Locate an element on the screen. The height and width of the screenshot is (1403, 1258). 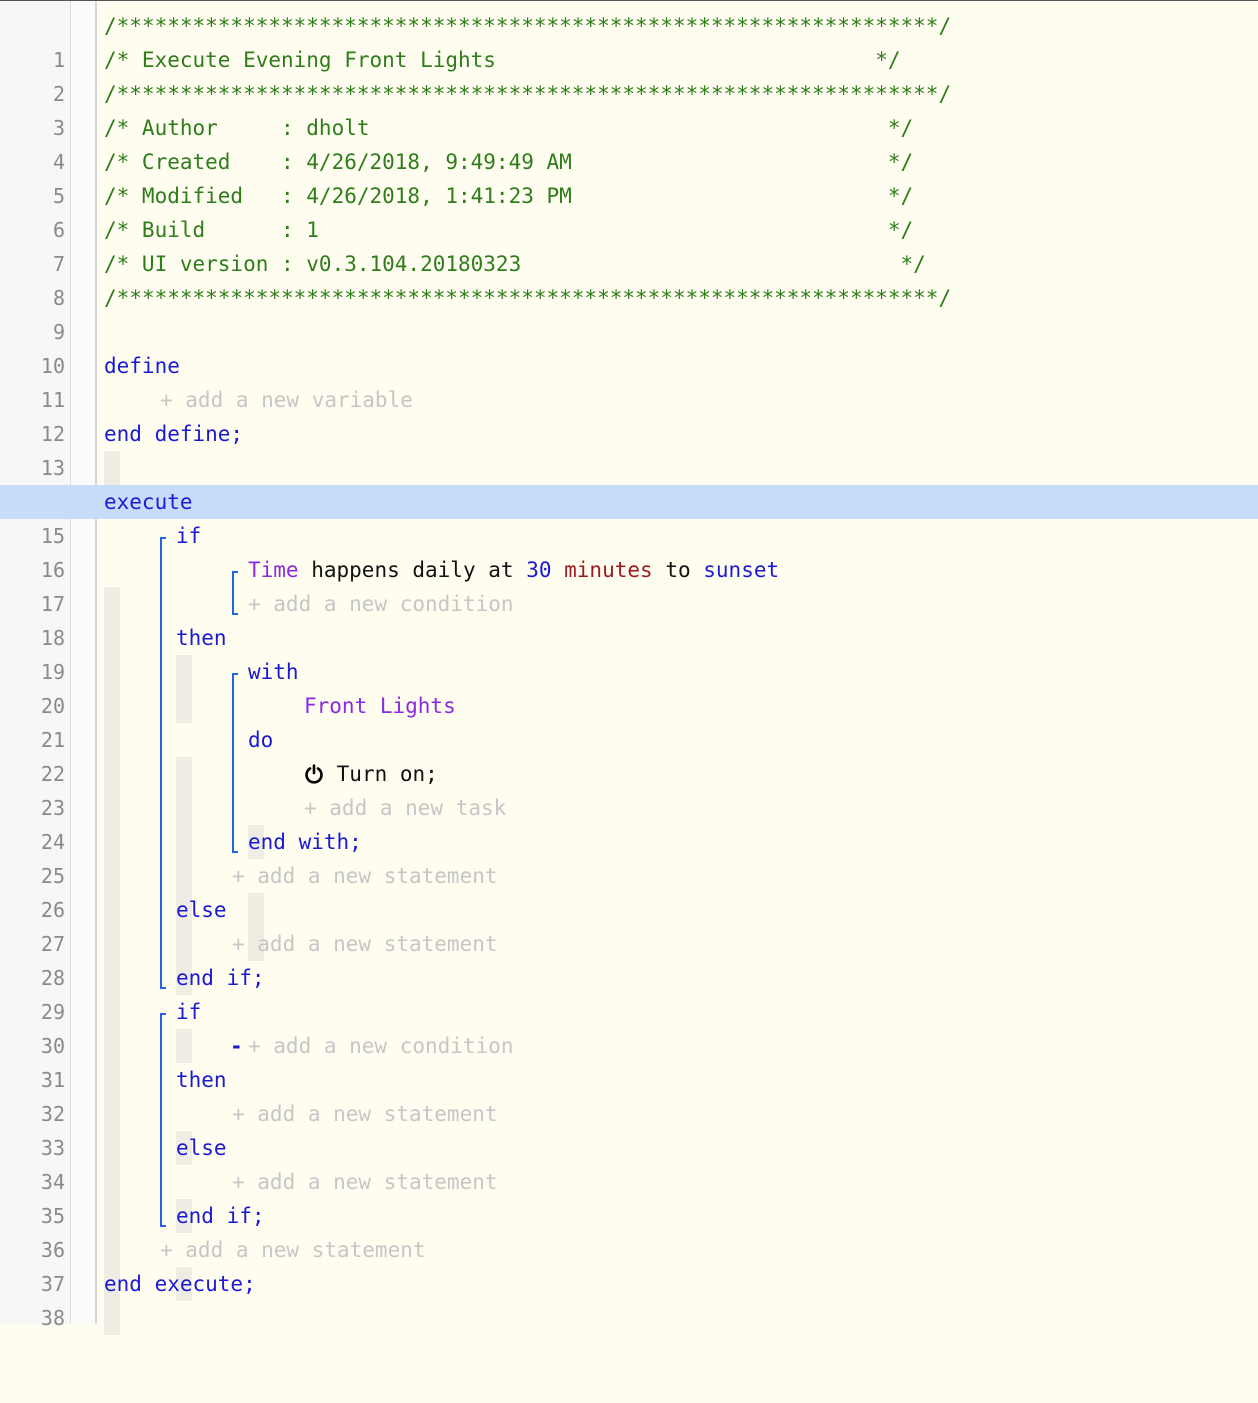
code-line-30: 30 if is located at coordinates (629, 1046).